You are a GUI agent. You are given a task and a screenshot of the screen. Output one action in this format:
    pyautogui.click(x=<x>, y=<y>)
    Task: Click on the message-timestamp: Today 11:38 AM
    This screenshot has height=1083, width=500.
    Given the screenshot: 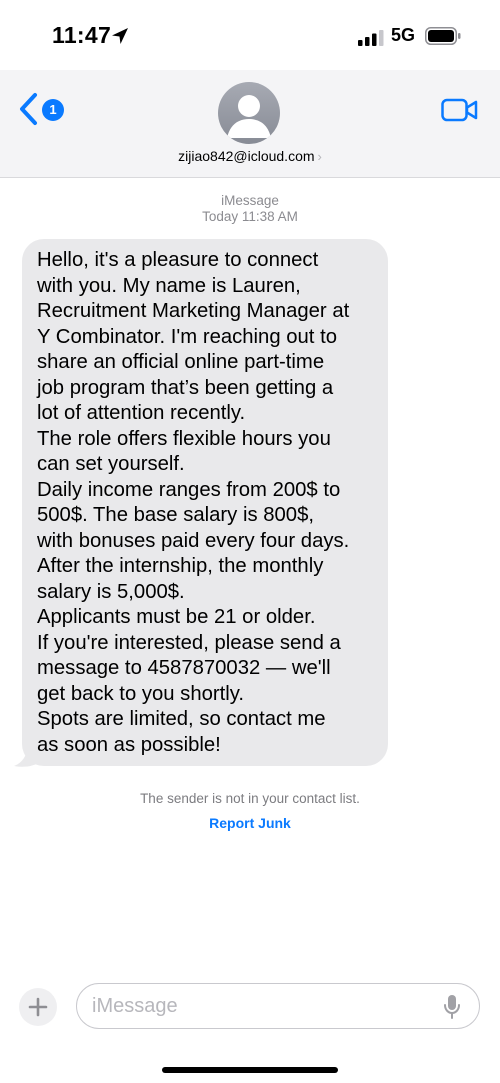 What is the action you would take?
    pyautogui.click(x=250, y=216)
    